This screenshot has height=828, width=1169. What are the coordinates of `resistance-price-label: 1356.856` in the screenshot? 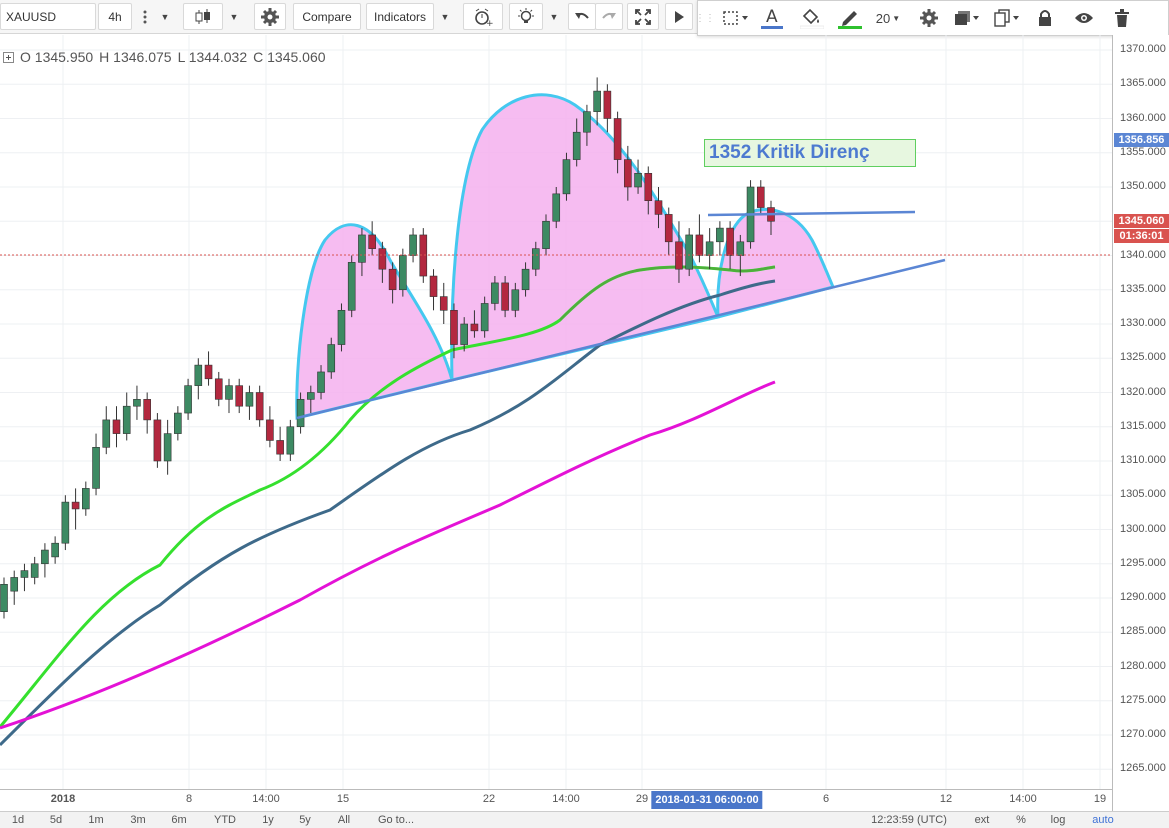 It's located at (1141, 140).